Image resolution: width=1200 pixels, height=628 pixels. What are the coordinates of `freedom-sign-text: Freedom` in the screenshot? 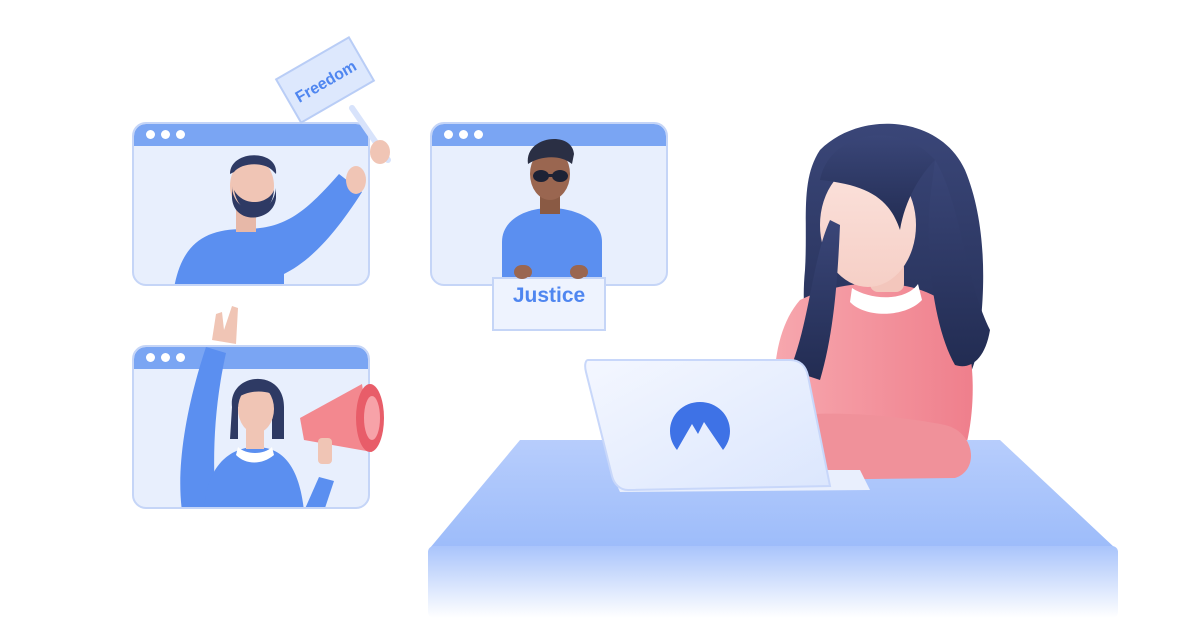 It's located at (326, 82).